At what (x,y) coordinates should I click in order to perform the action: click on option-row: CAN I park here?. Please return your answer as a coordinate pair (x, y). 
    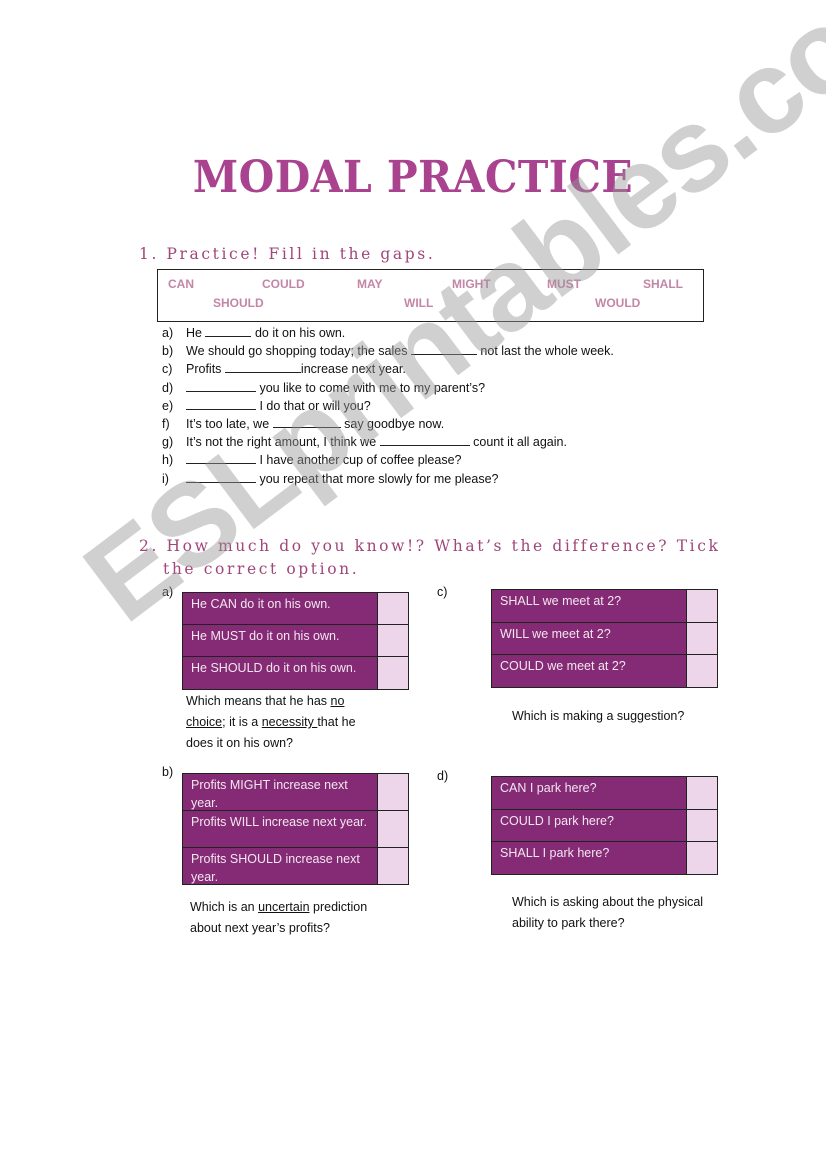
    Looking at the image, I should click on (604, 793).